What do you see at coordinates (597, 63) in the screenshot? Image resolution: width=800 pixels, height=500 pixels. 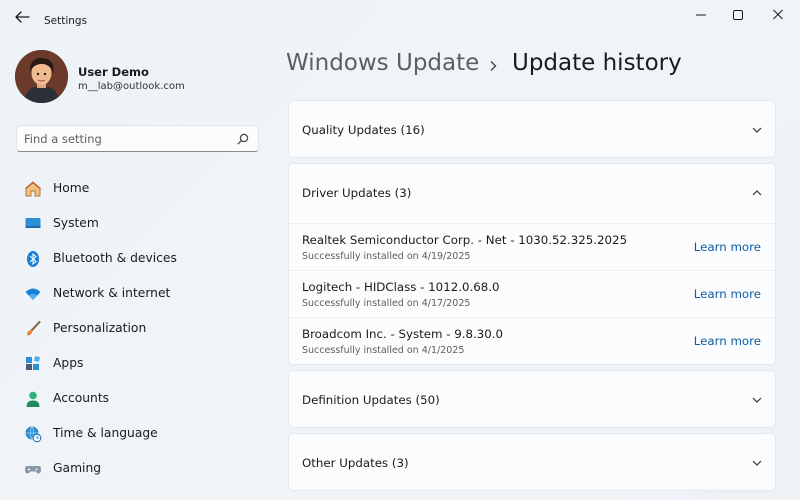 I see `page-title: Update history` at bounding box center [597, 63].